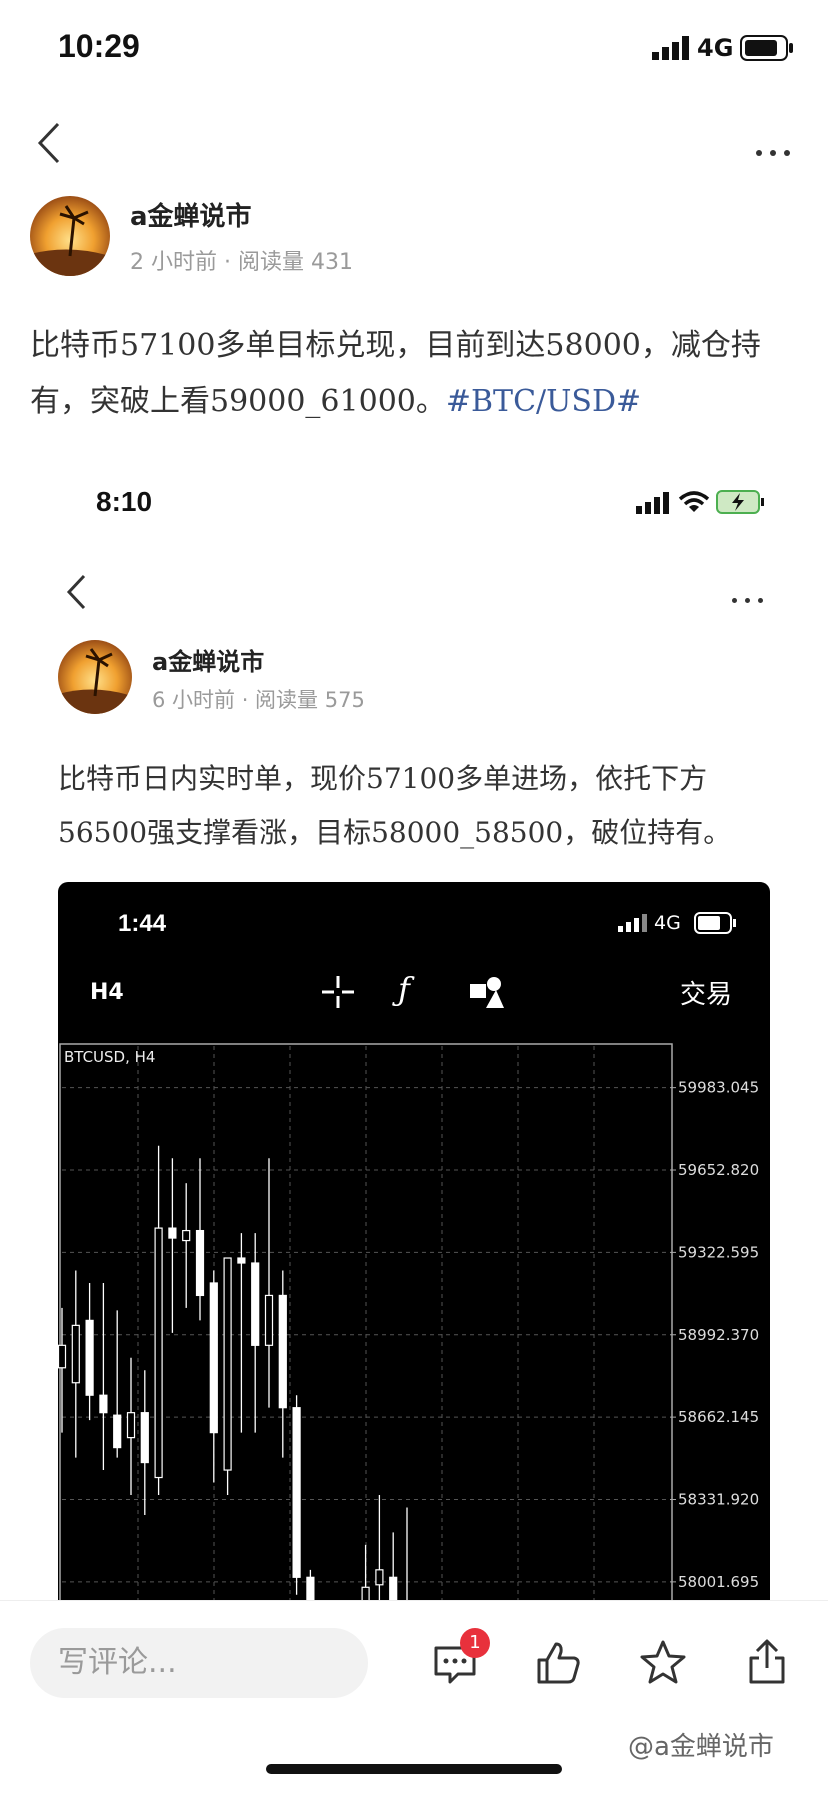 Image resolution: width=828 pixels, height=1793 pixels. What do you see at coordinates (633, 925) in the screenshot?
I see `chart-signal-icon` at bounding box center [633, 925].